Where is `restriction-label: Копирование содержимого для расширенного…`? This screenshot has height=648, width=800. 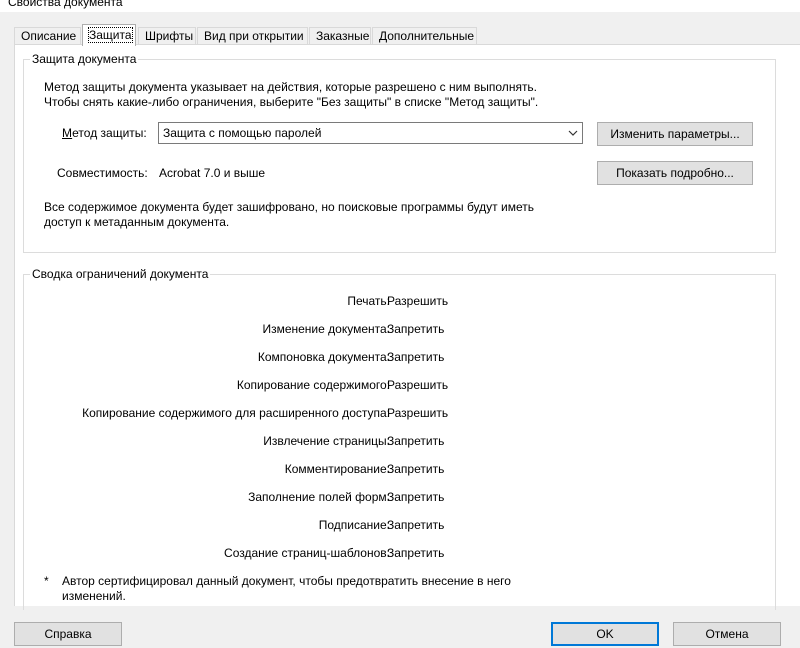 restriction-label: Копирование содержимого для расширенного… is located at coordinates (236, 413).